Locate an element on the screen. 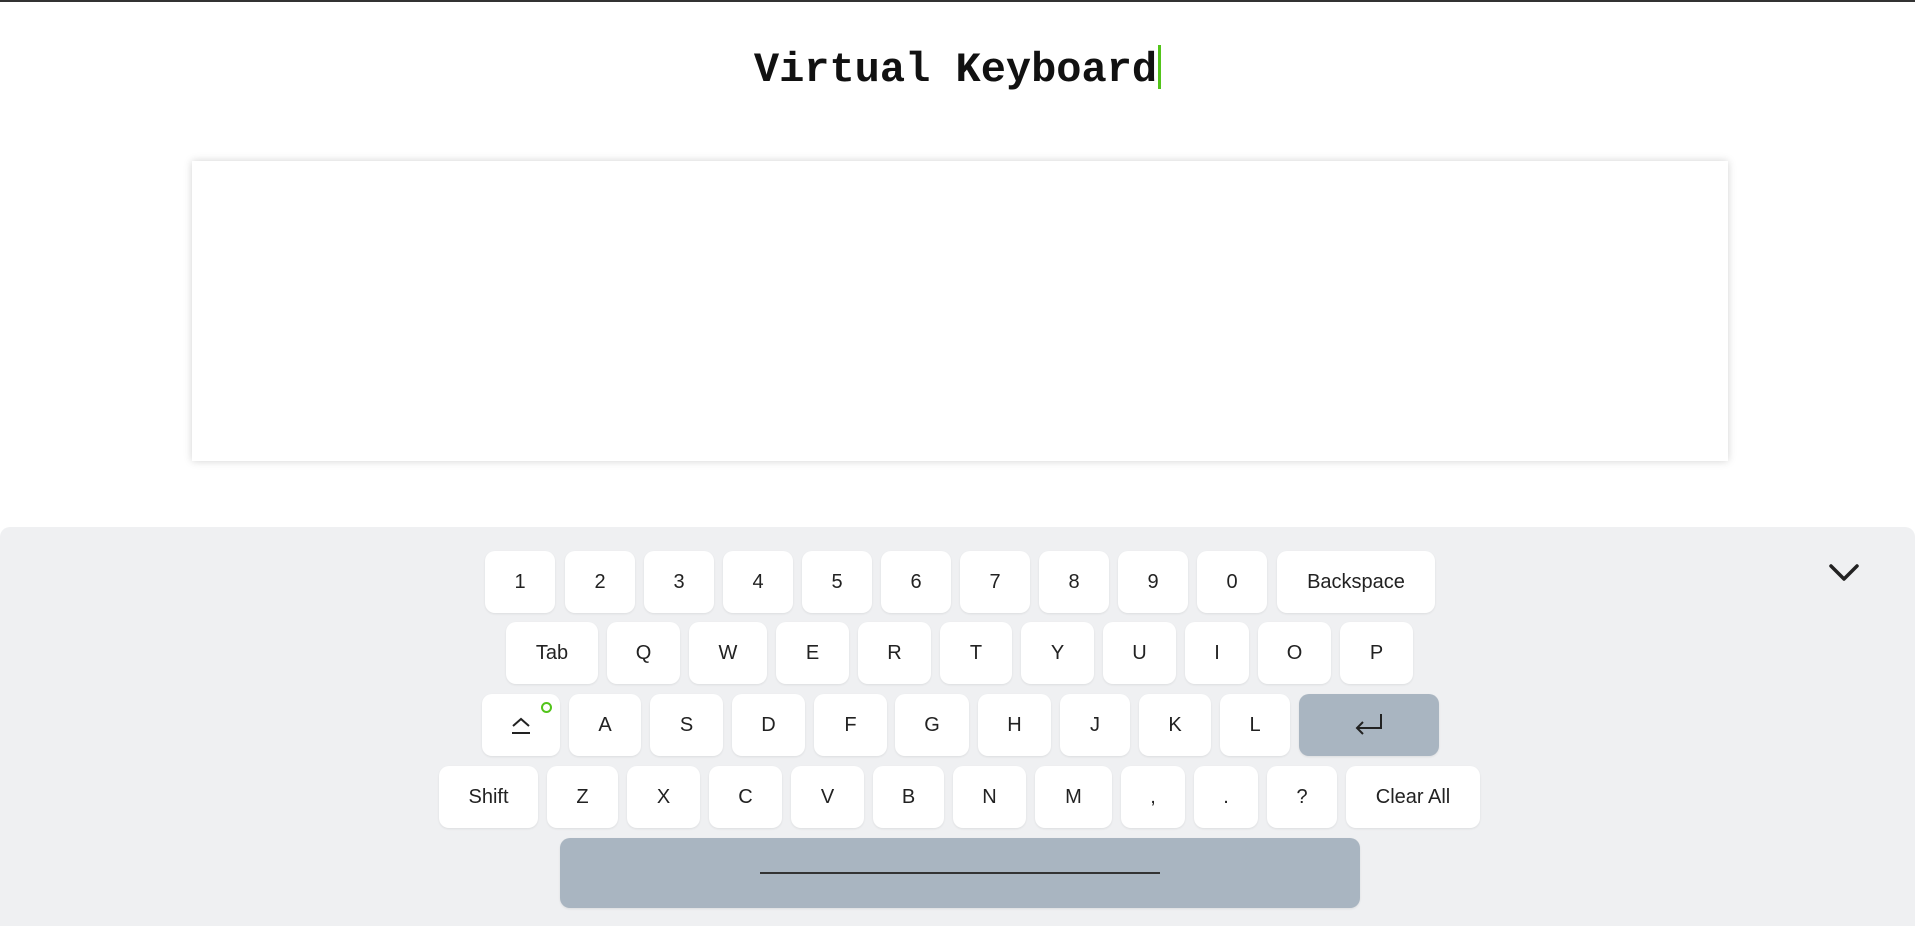 Image resolution: width=1915 pixels, height=926 pixels. key-a: A is located at coordinates (605, 725).